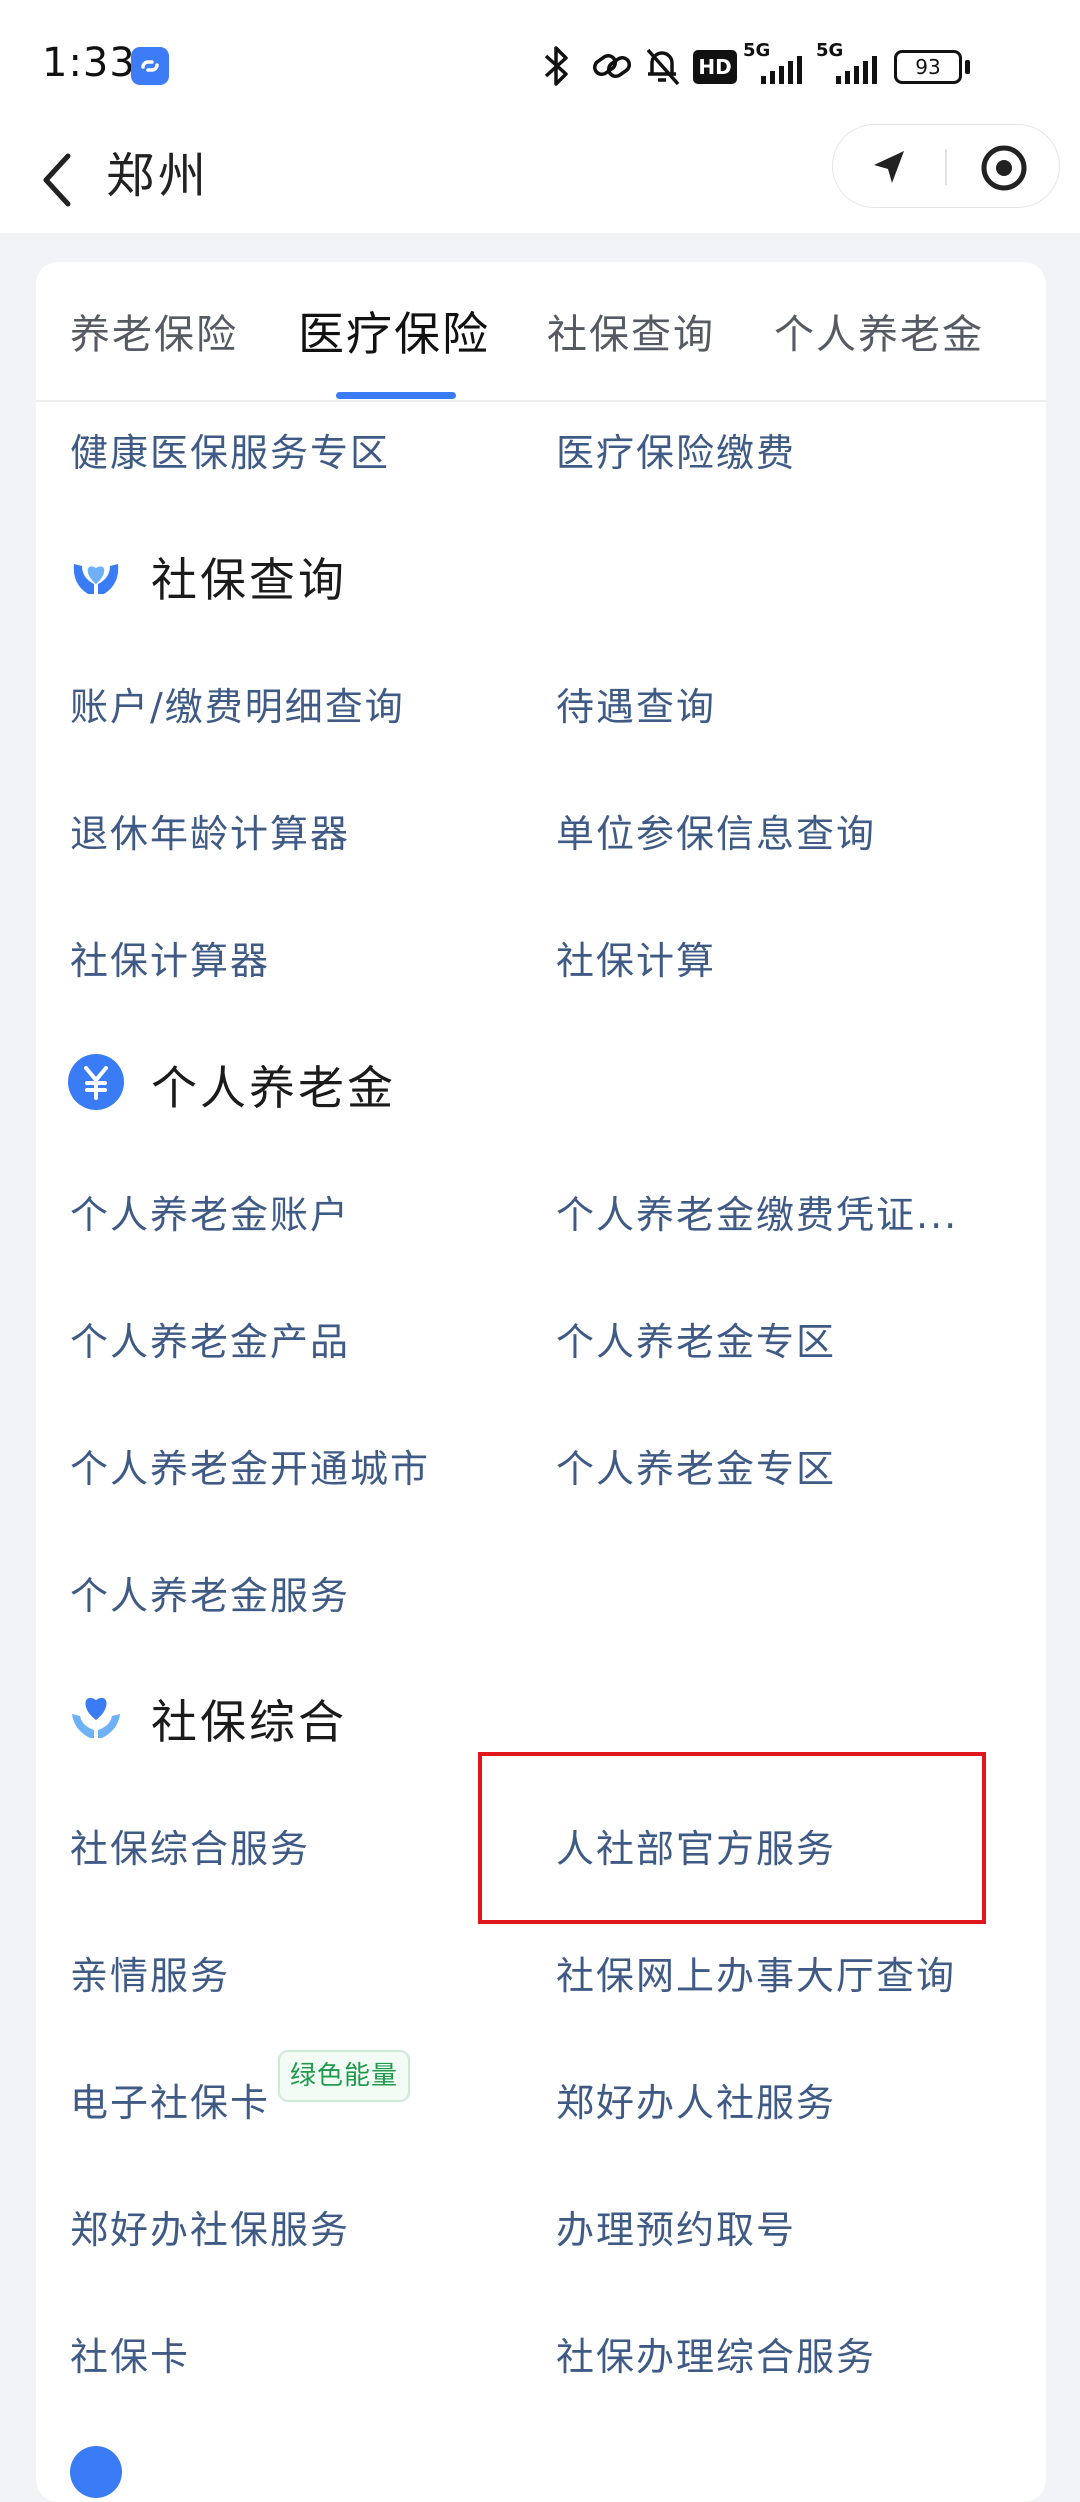 The image size is (1080, 2502). I want to click on nav-bar: 郑州, so click(540, 176).